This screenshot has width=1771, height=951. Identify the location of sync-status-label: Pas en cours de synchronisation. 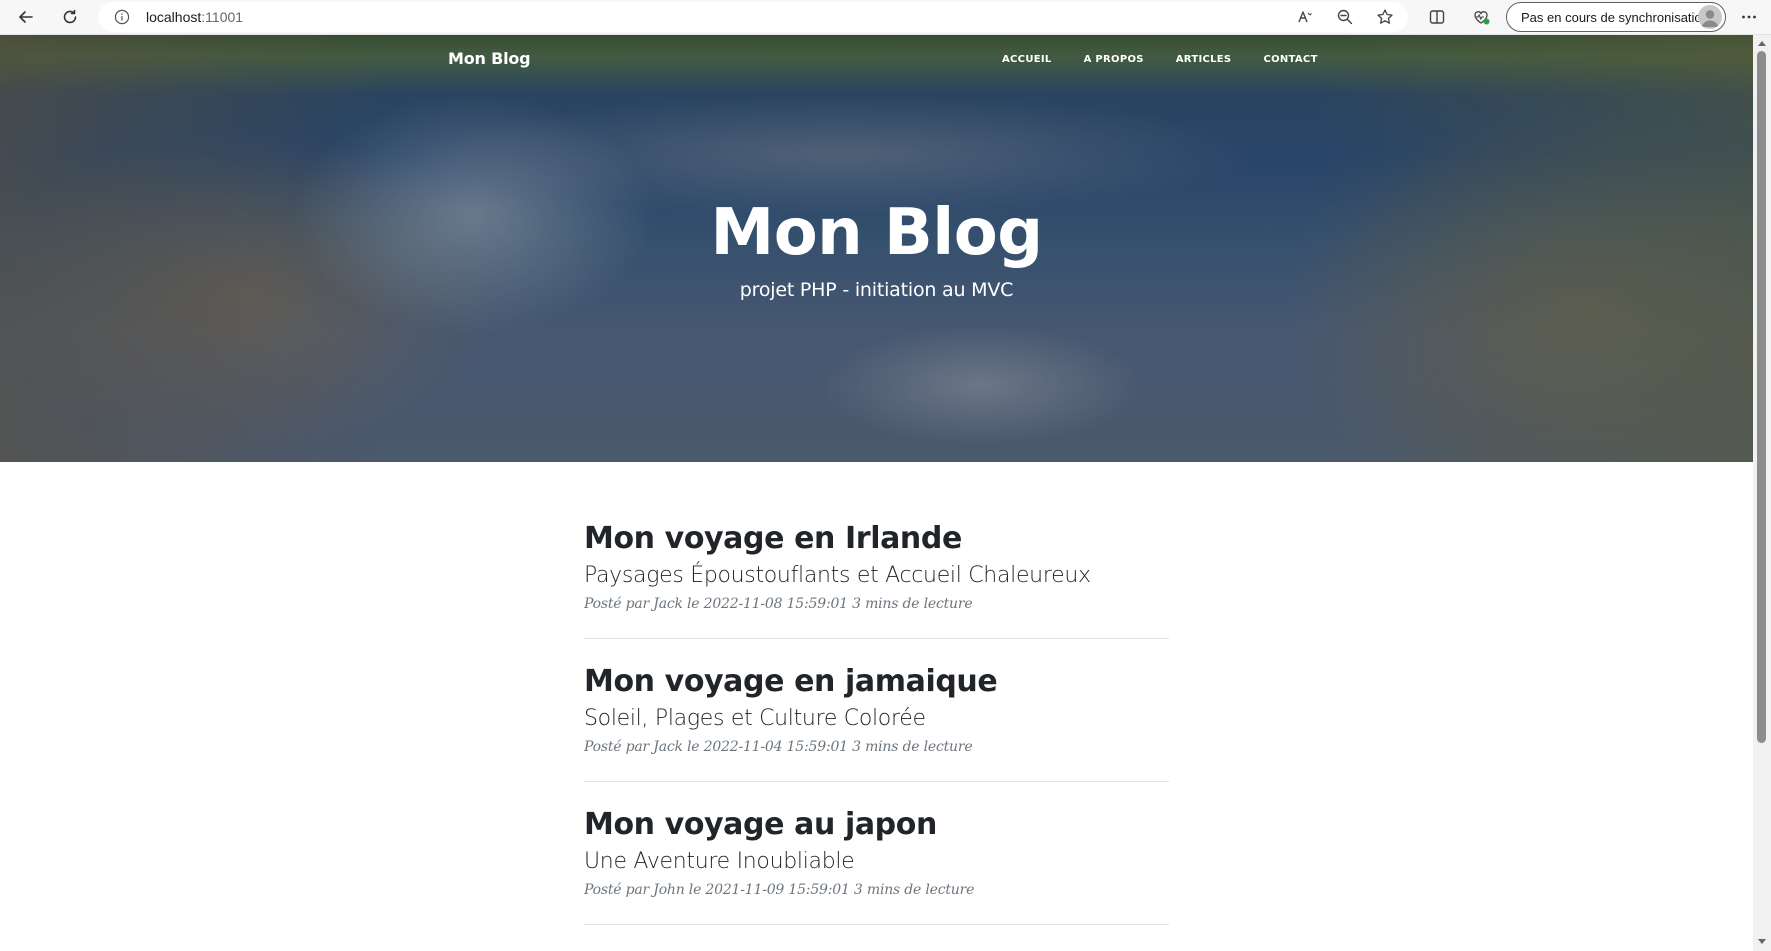
(1615, 17).